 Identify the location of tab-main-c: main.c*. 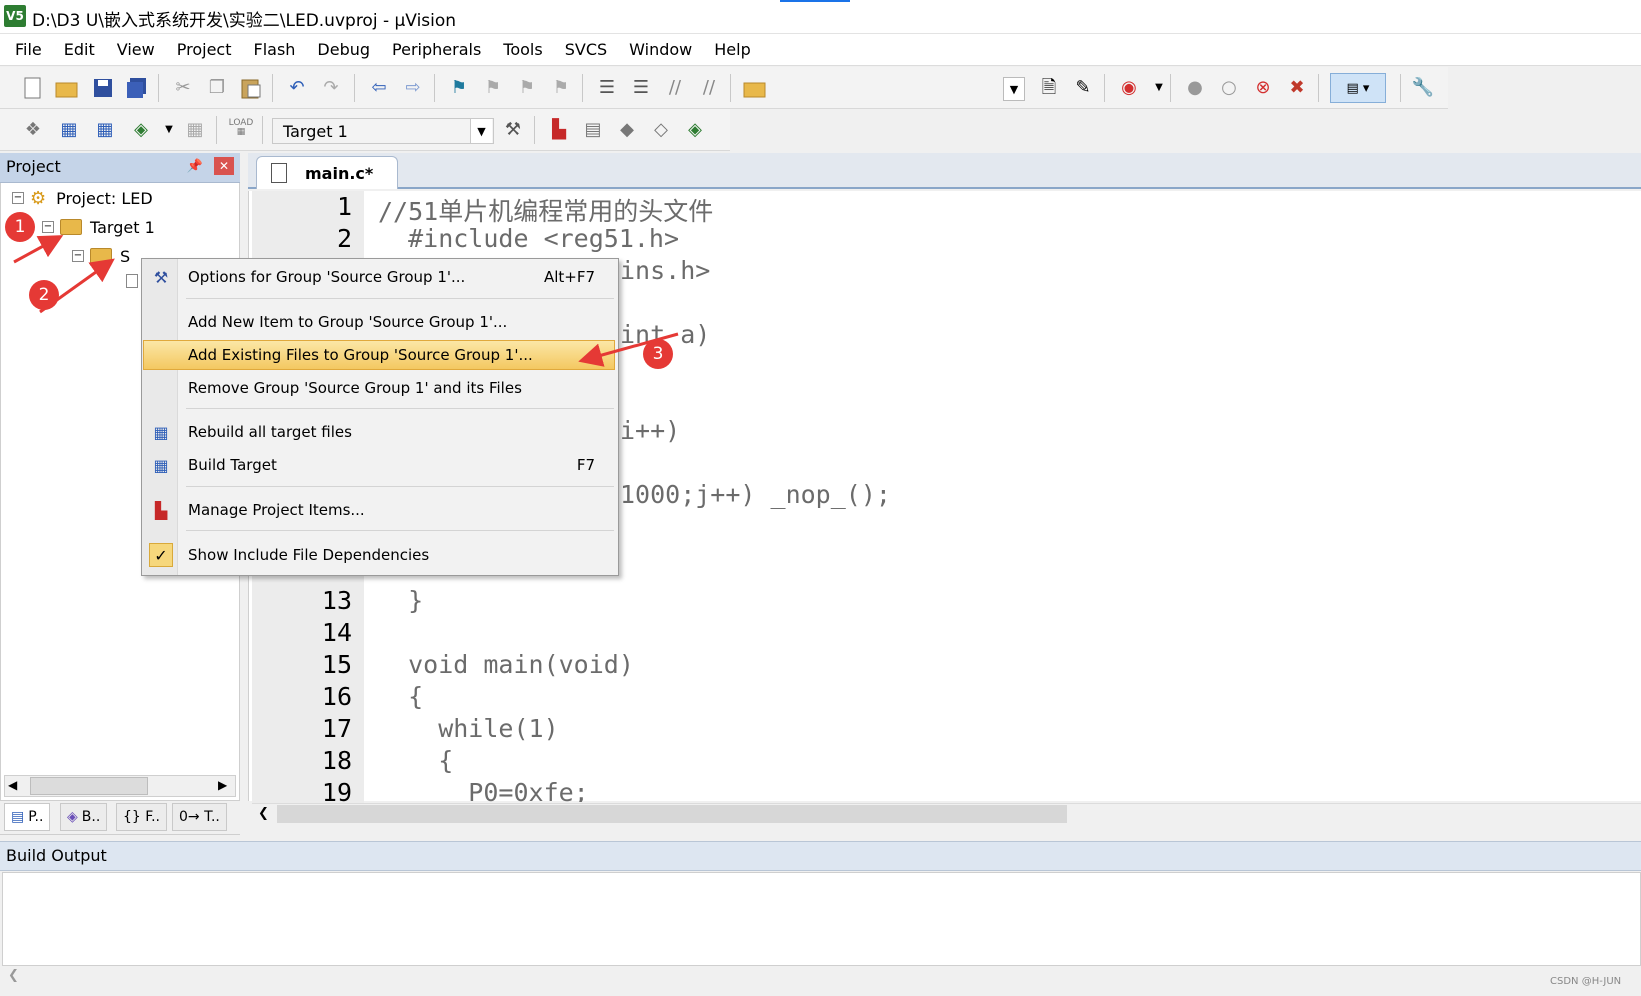
(327, 172).